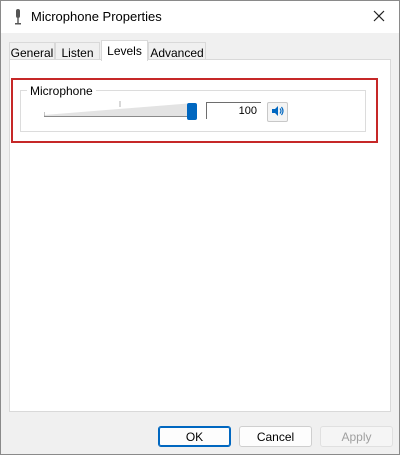 This screenshot has width=400, height=455. What do you see at coordinates (18, 17) in the screenshot?
I see `microphone-icon` at bounding box center [18, 17].